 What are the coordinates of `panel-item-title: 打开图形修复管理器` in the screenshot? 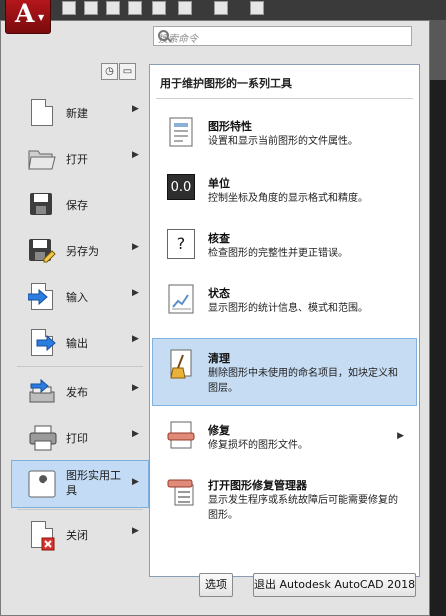 It's located at (257, 485).